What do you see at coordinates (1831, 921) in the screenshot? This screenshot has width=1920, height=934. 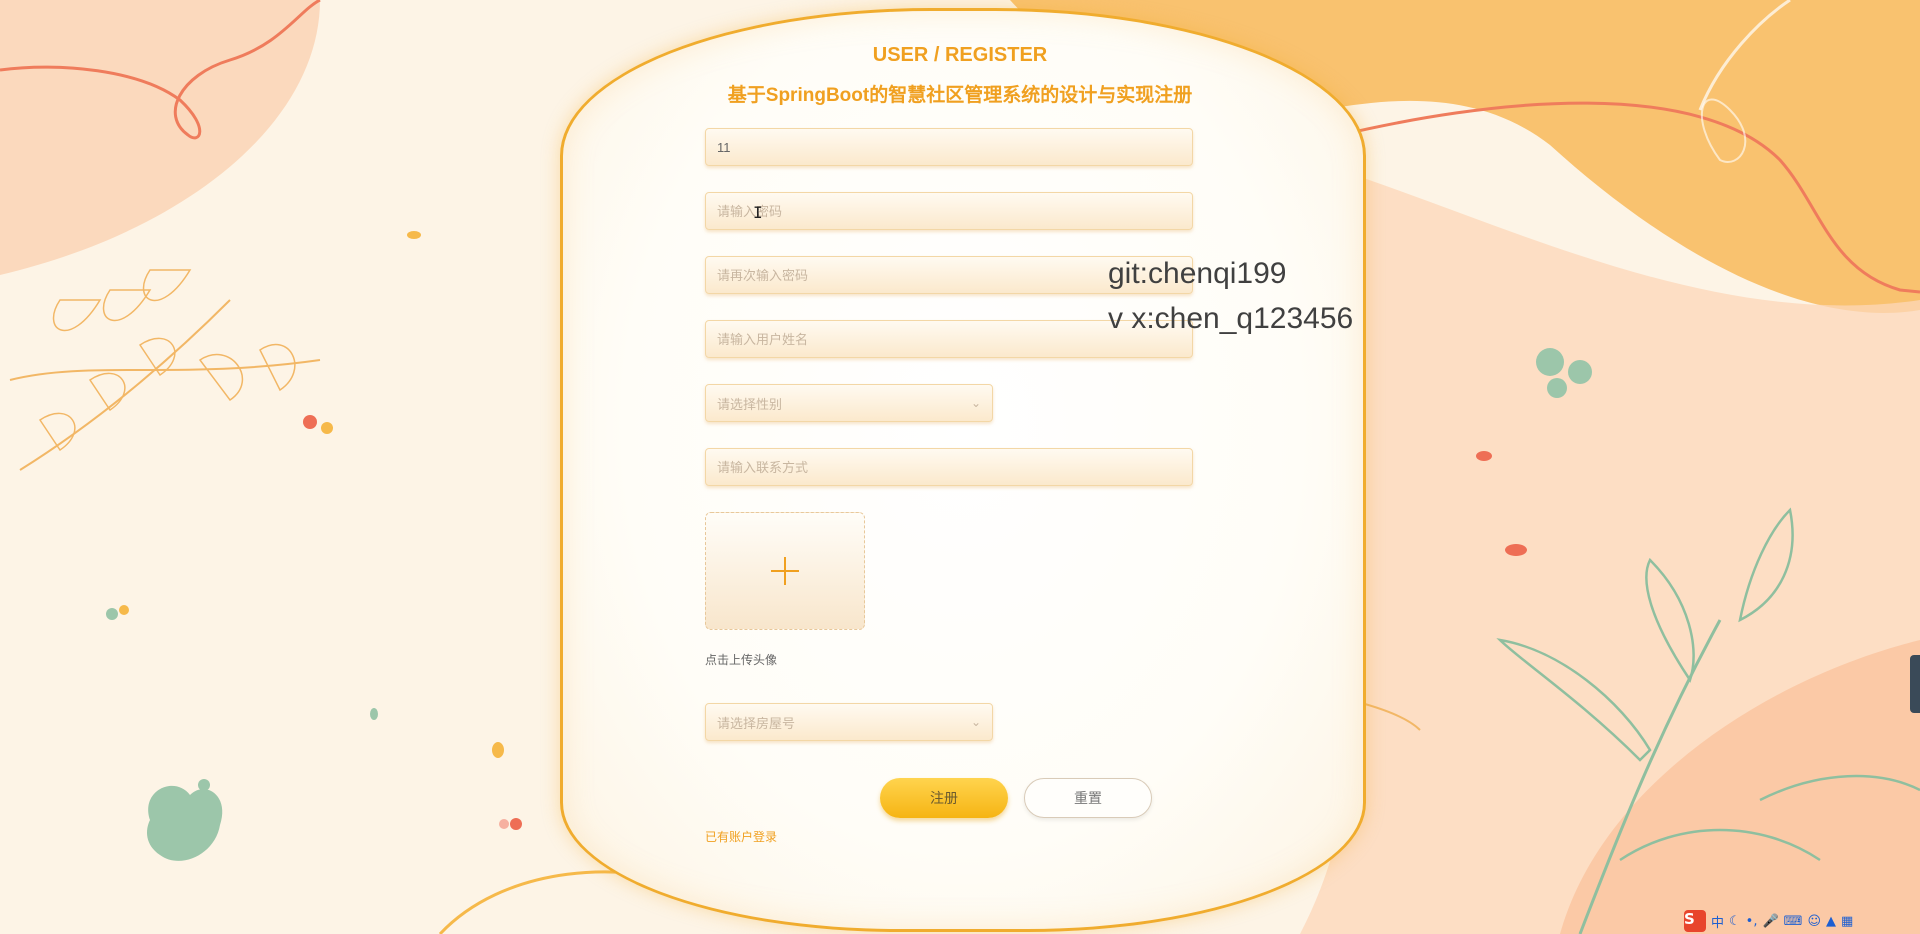 I see `shirt-icon: ▲` at bounding box center [1831, 921].